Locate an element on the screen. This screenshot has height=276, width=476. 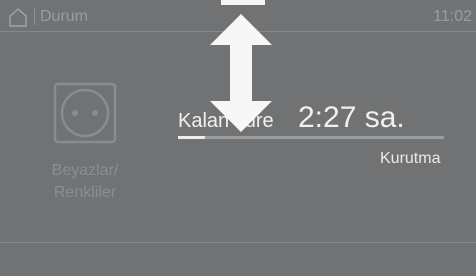
up-down-arrow-icon is located at coordinates (241, 73).